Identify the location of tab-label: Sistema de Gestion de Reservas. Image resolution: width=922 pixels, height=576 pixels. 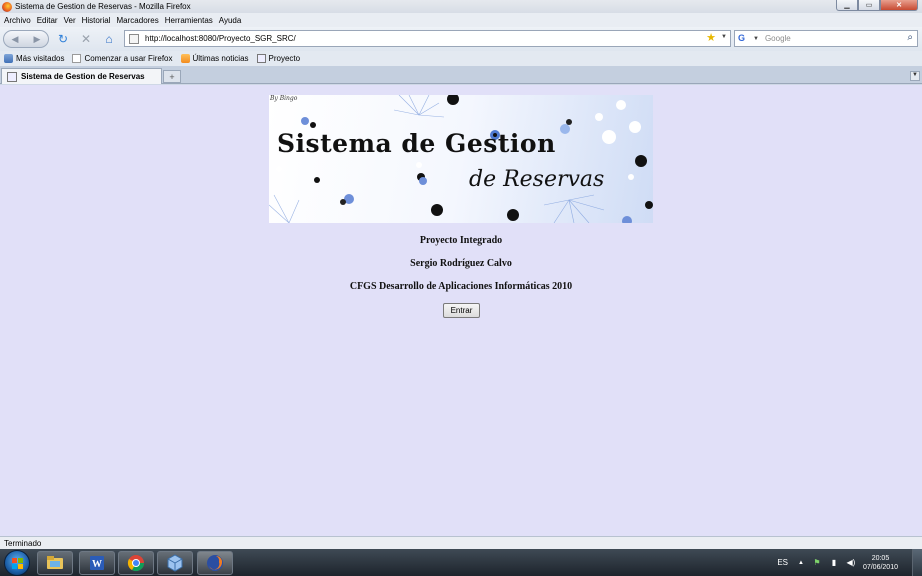
(83, 76).